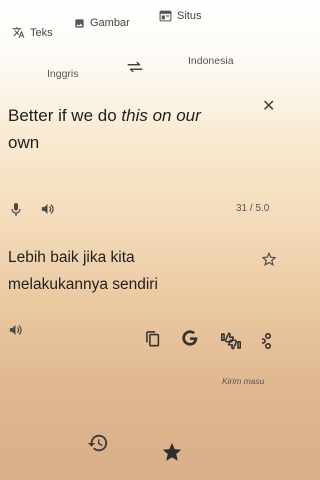  I want to click on swap-icon, so click(135, 67).